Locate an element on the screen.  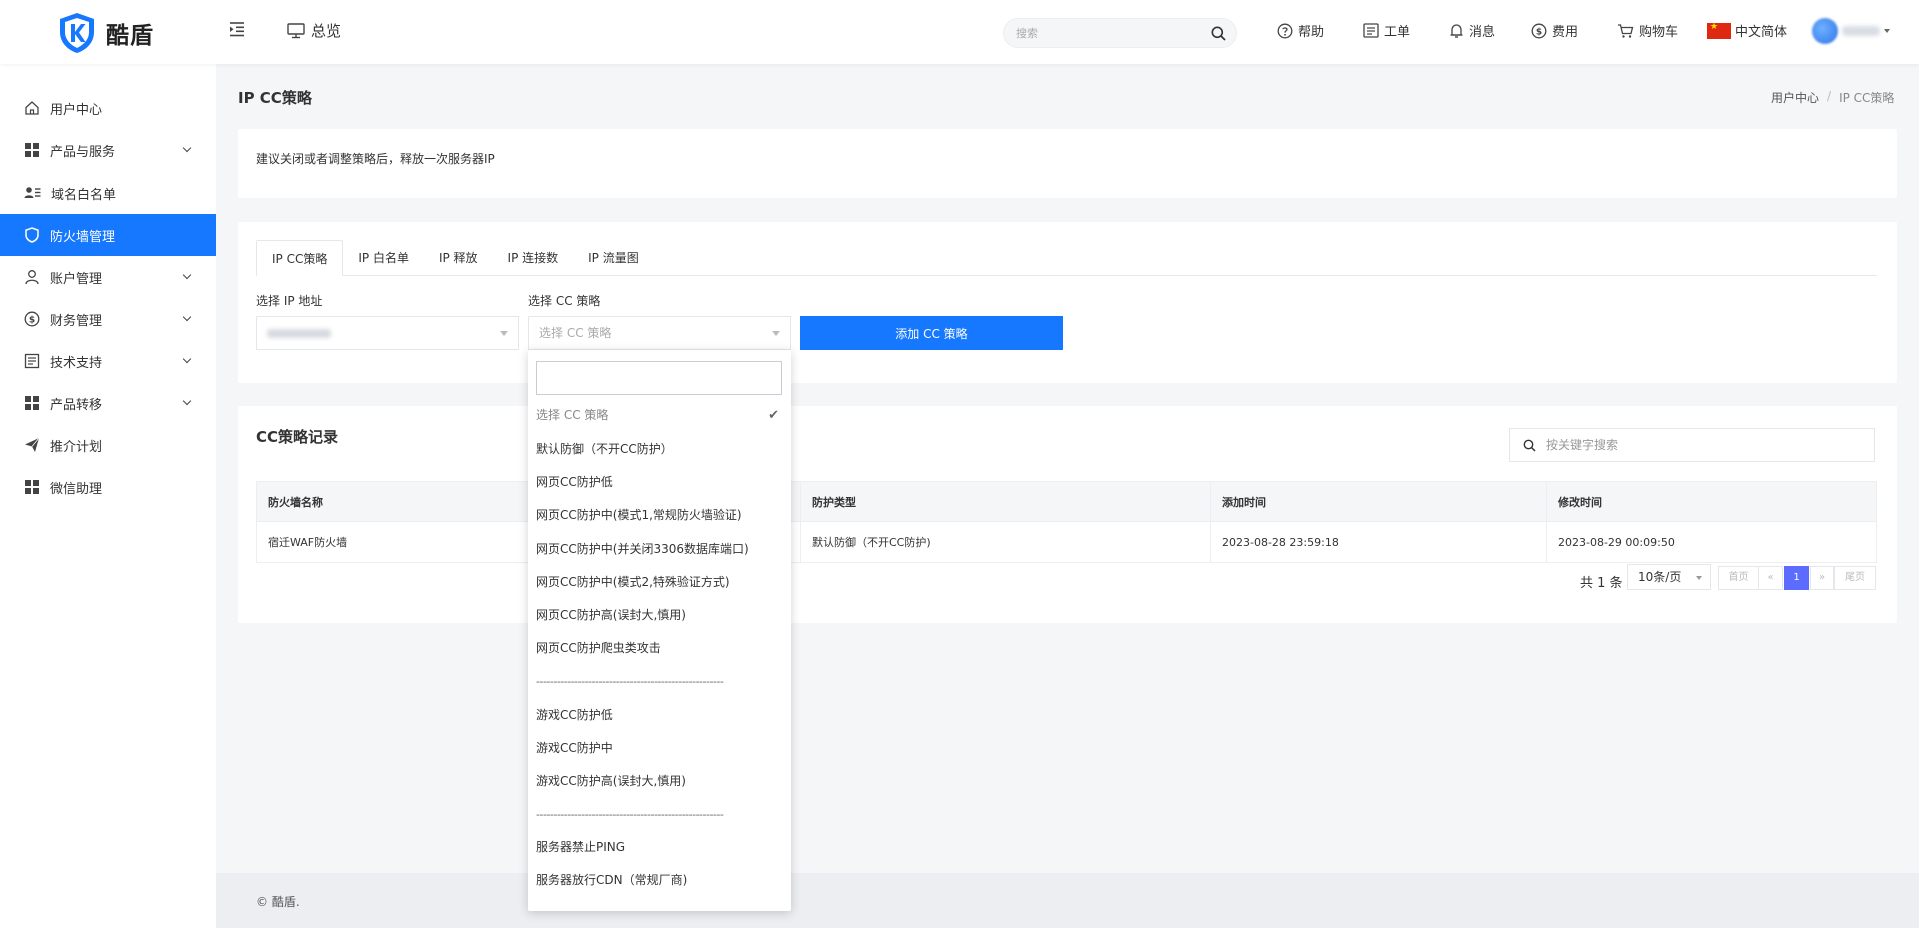
pager-page-1-button: 1 is located at coordinates (1796, 578).